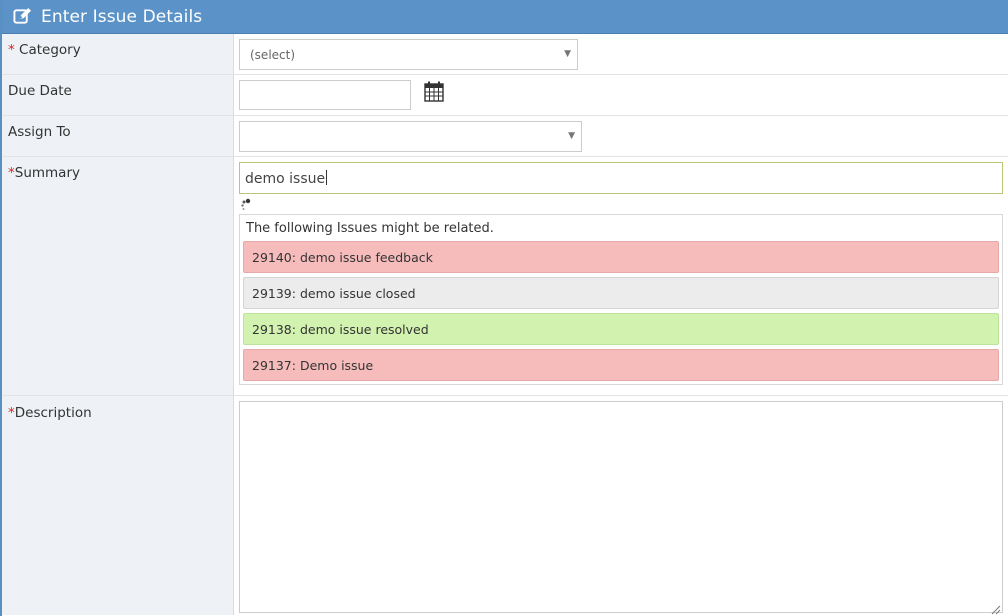 This screenshot has width=1008, height=616. Describe the element at coordinates (40, 91) in the screenshot. I see `due-date-label-text: Due Date` at that location.